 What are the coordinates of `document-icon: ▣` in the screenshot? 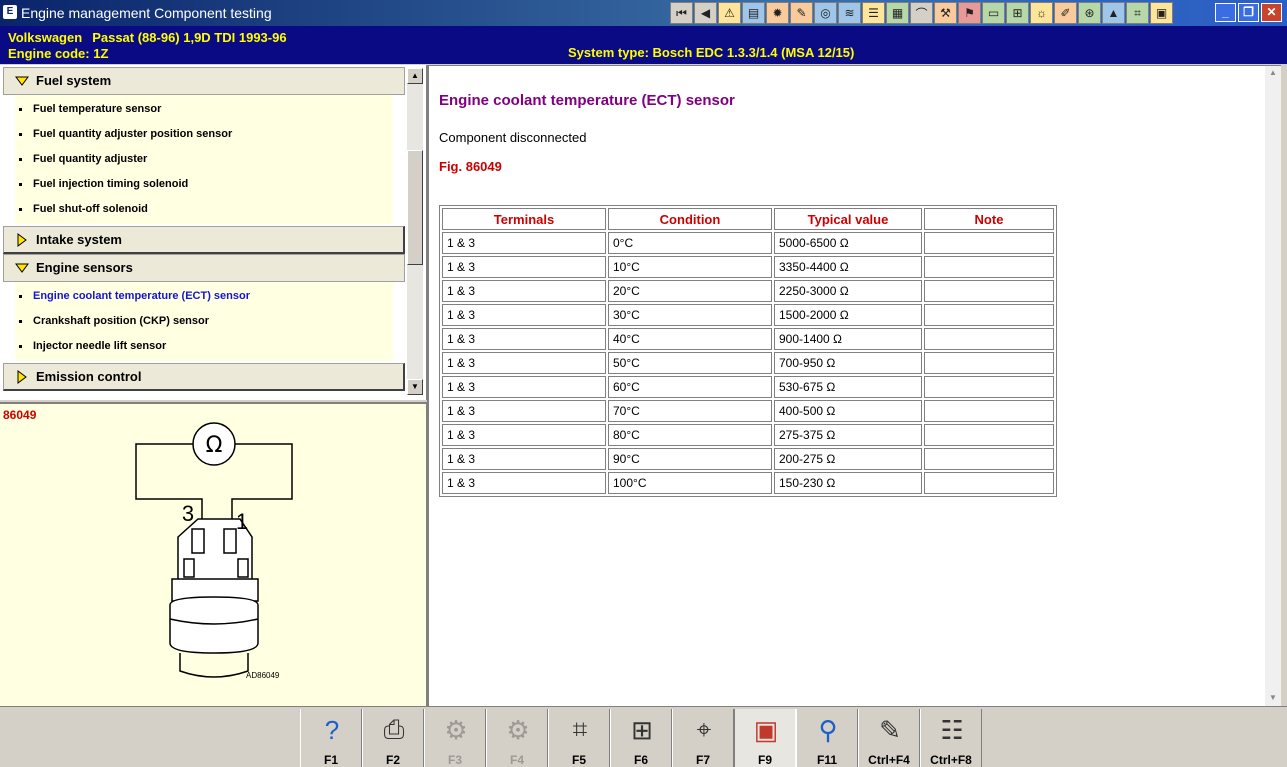 It's located at (1161, 13).